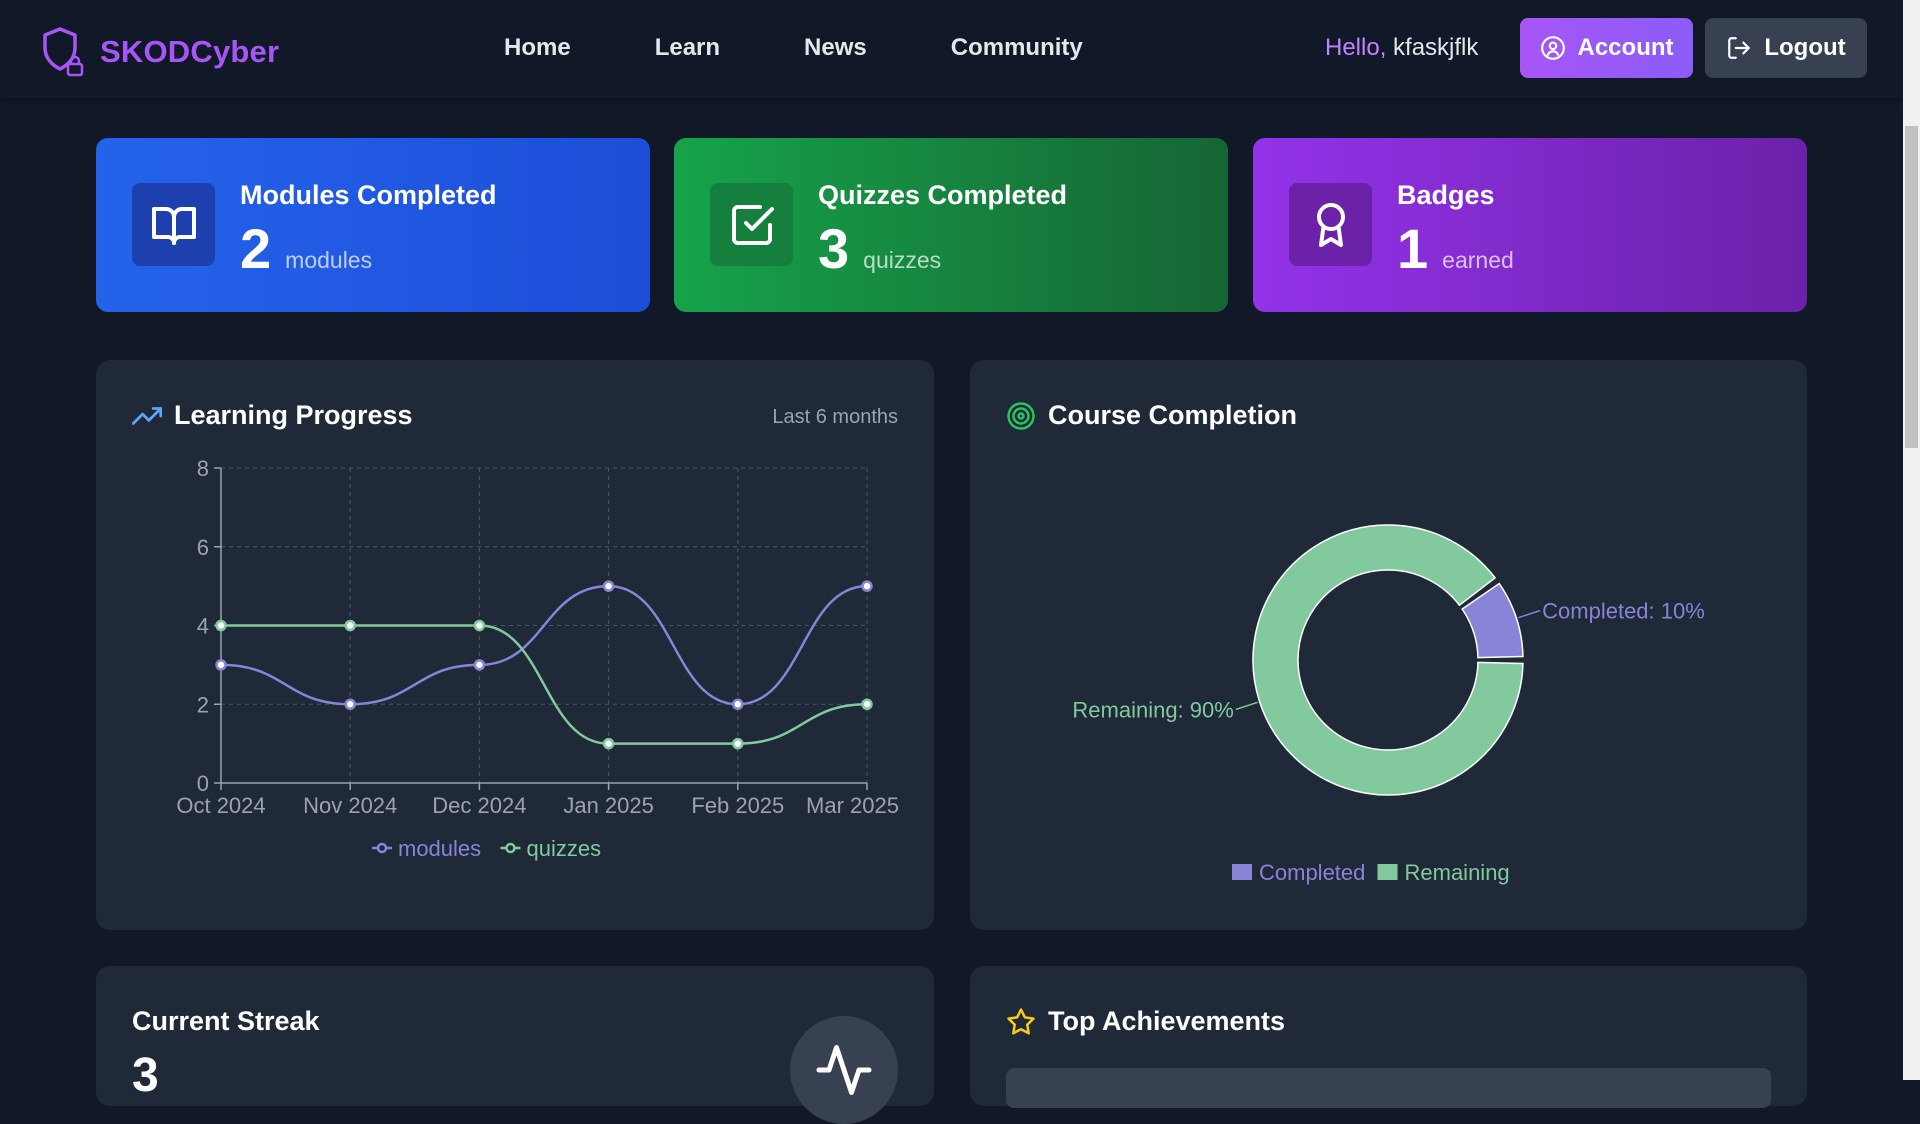 This screenshot has height=1124, width=1920. I want to click on panel-title: Top Achievements, so click(1167, 1021).